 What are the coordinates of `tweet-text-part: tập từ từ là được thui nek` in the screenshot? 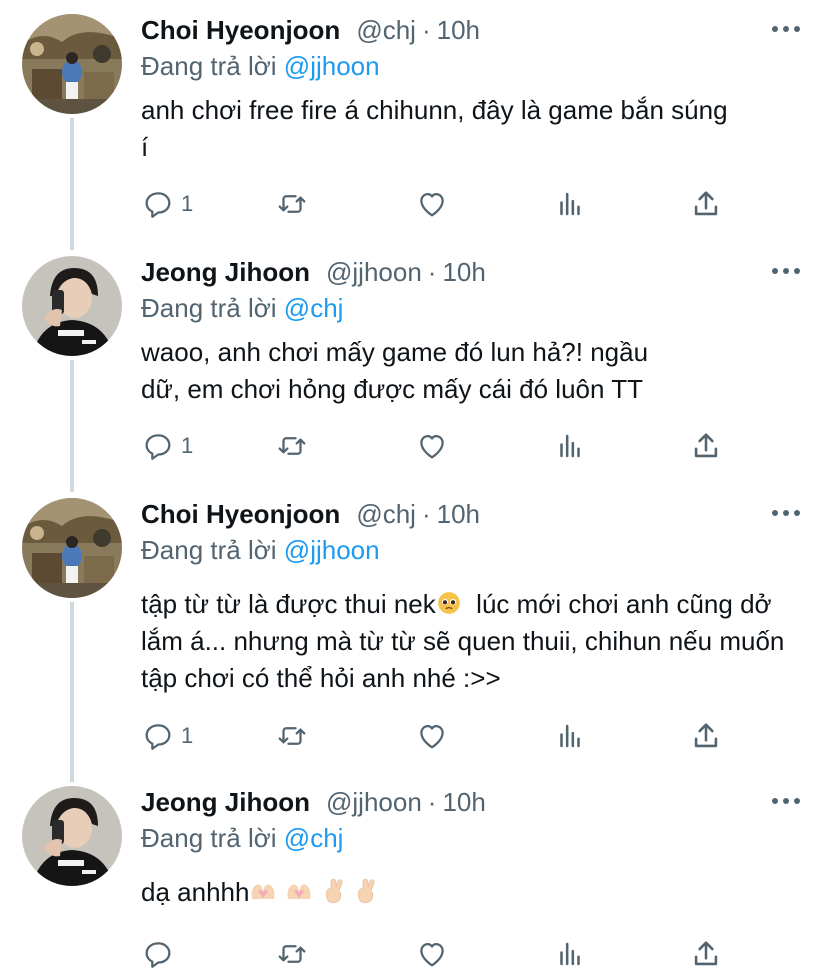 It's located at (288, 604).